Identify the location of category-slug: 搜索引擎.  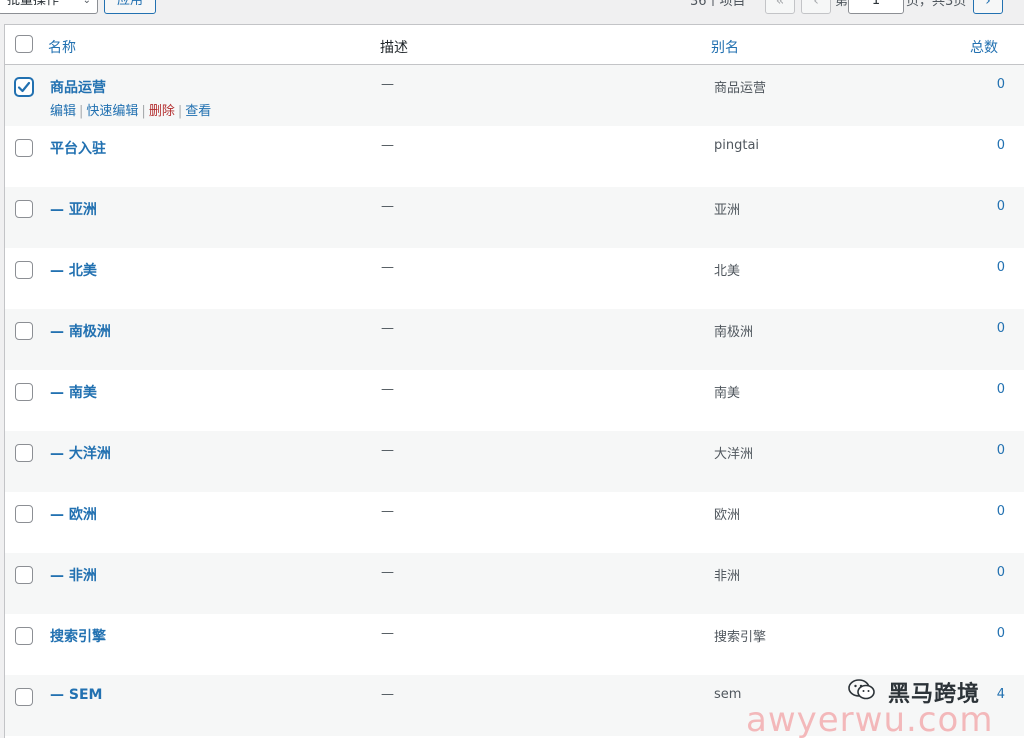
(740, 637).